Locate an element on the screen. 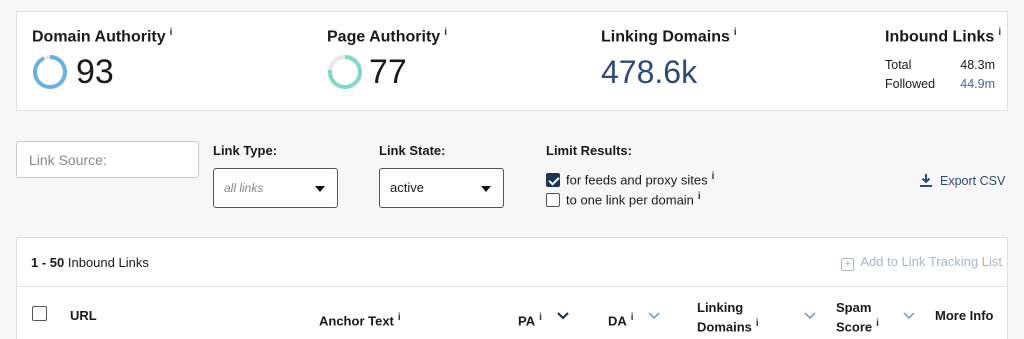 The image size is (1024, 339). col-url: URL is located at coordinates (83, 316).